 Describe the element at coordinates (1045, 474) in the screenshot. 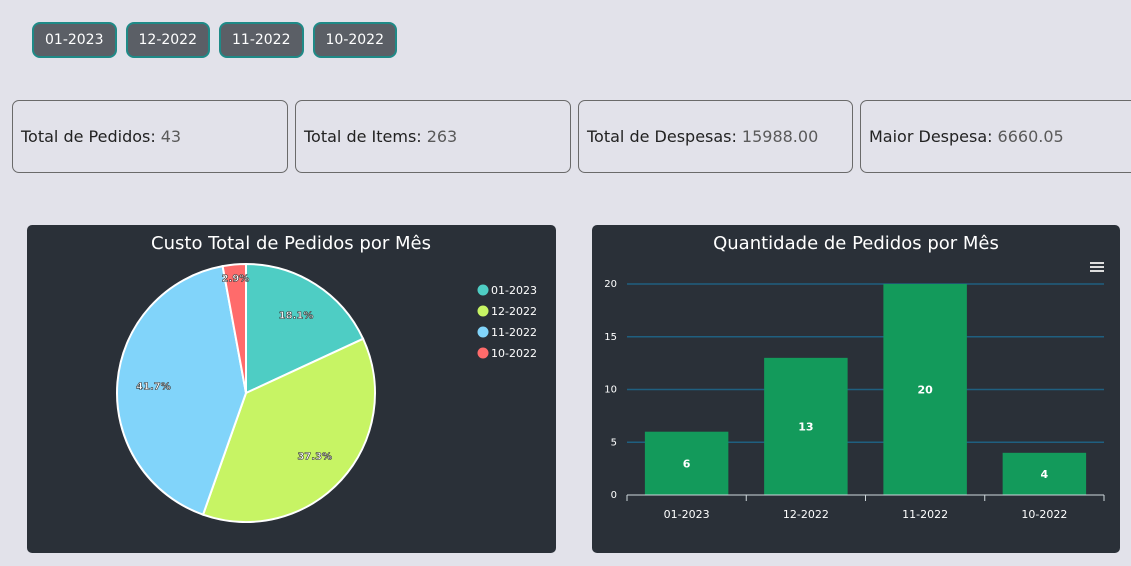

I see `bar-value-label: 4` at that location.